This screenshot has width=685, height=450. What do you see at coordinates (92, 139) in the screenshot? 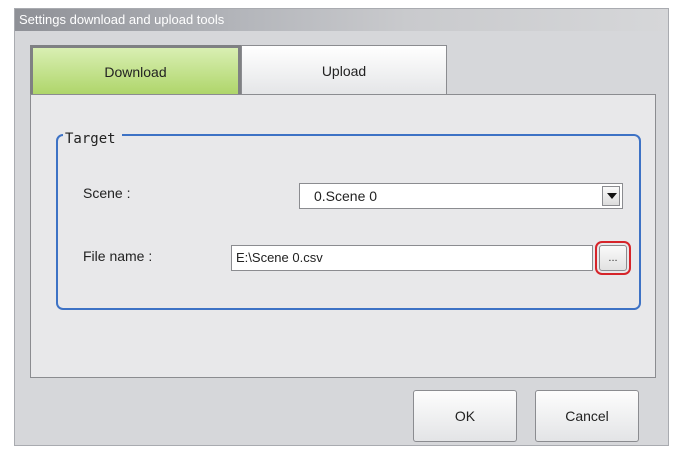
I see `target-legend: Target` at bounding box center [92, 139].